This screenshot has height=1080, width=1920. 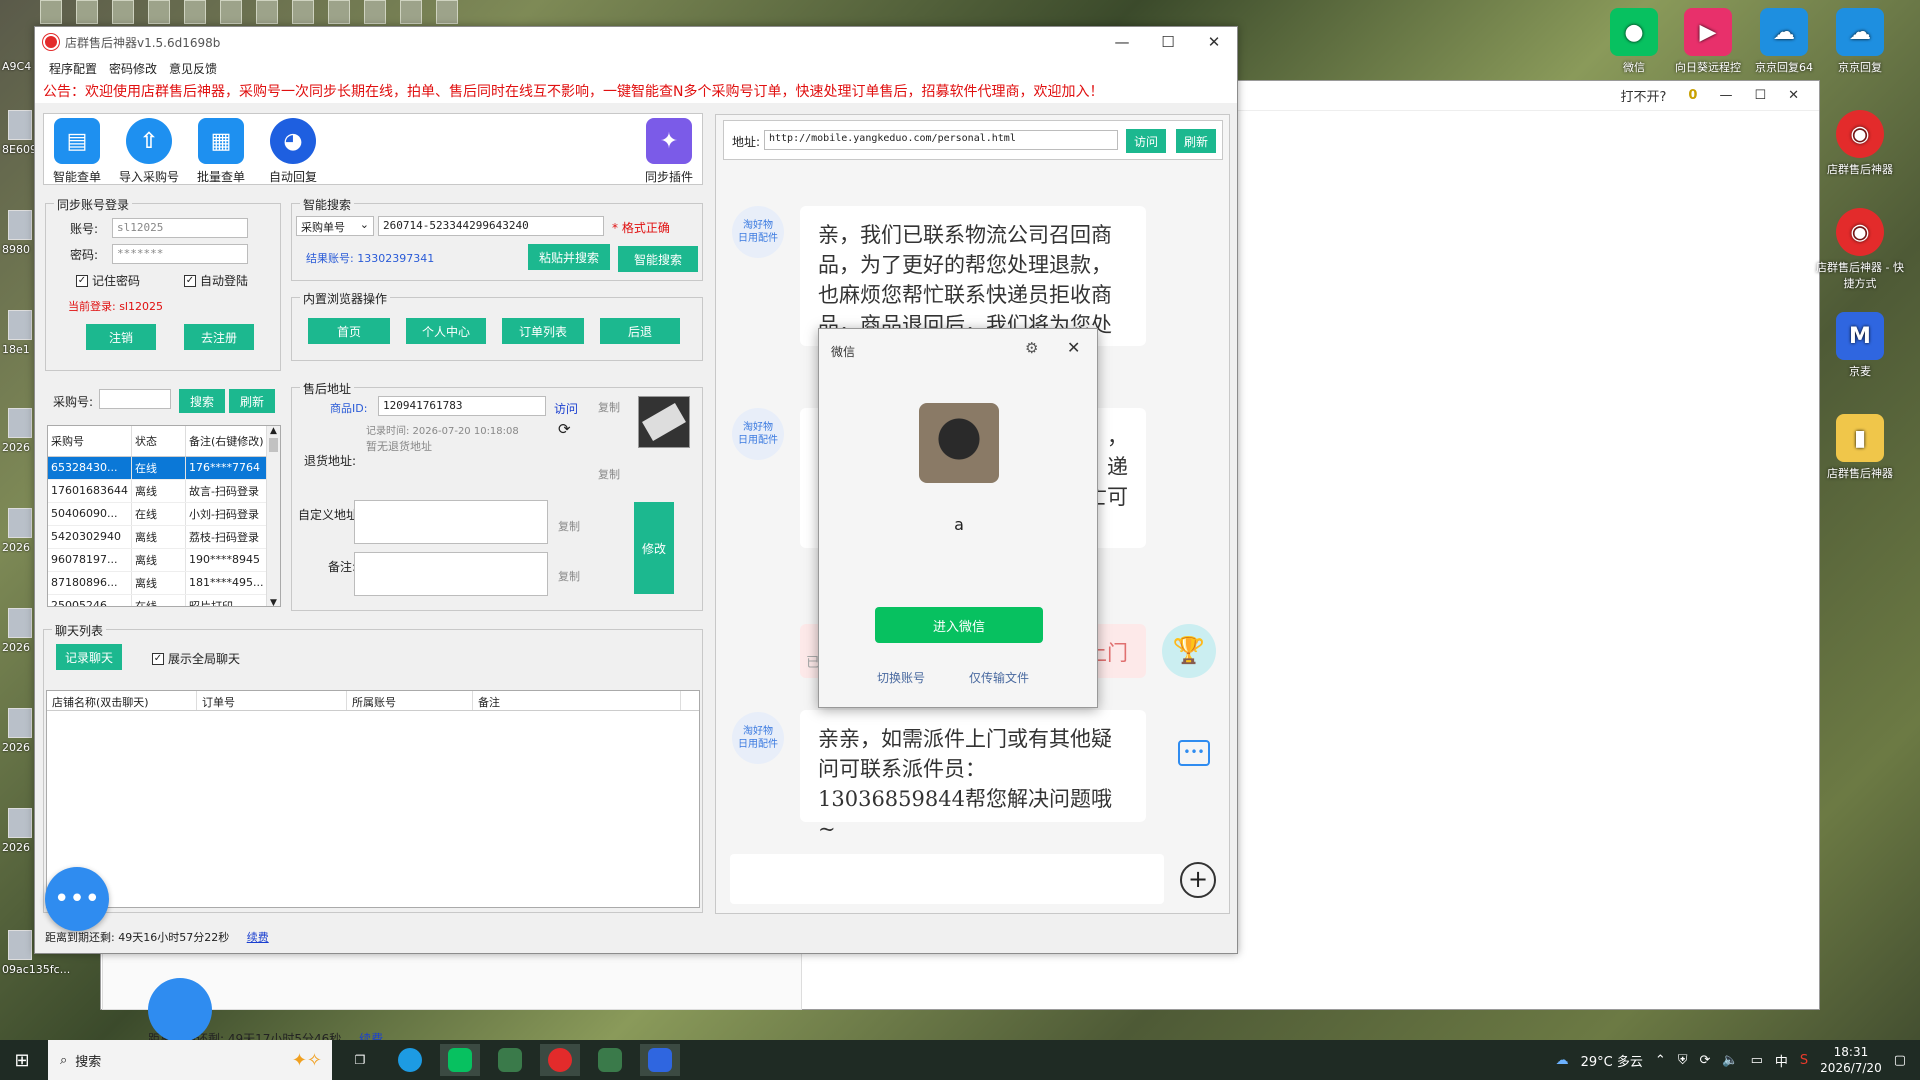 I want to click on taskbar-app-green, so click(x=510, y=1060).